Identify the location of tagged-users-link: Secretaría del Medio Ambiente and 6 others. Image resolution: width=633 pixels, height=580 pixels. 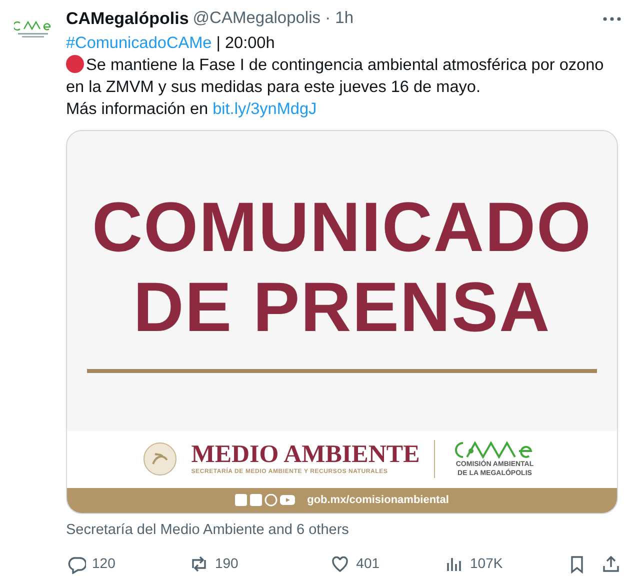
(343, 531).